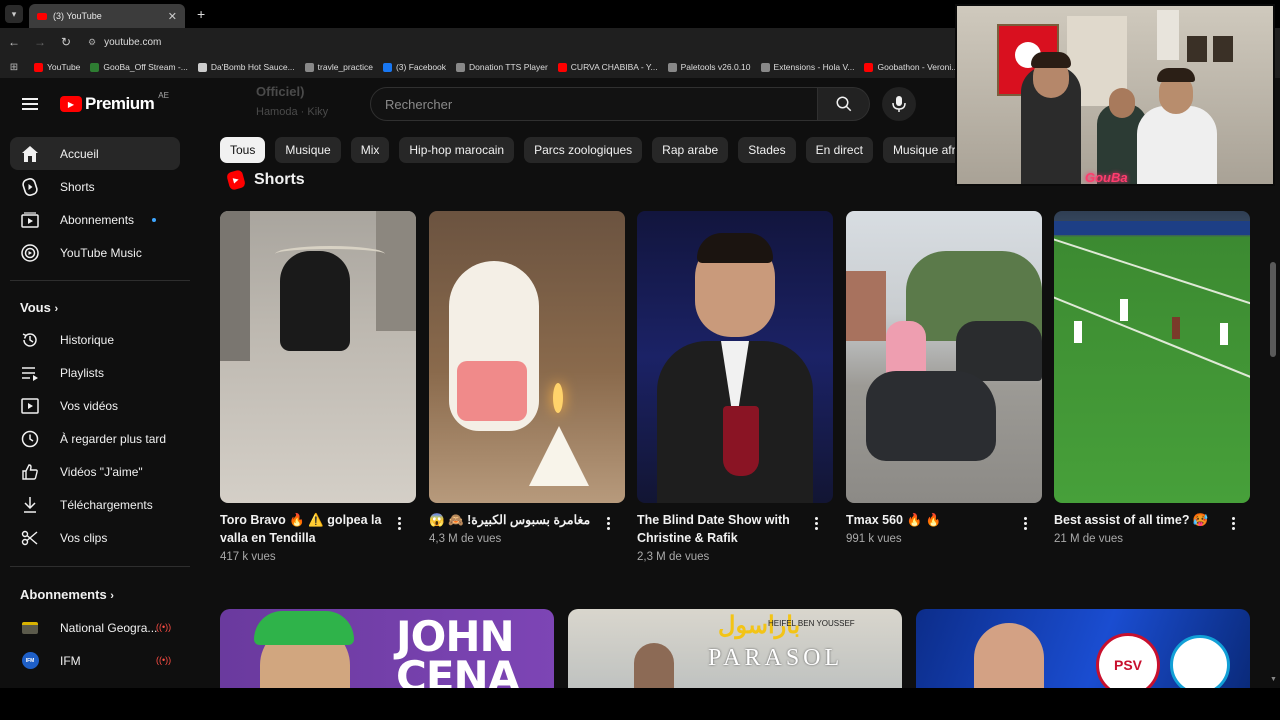 This screenshot has width=1280, height=720. What do you see at coordinates (767, 150) in the screenshot?
I see `filter-chip: Stades` at bounding box center [767, 150].